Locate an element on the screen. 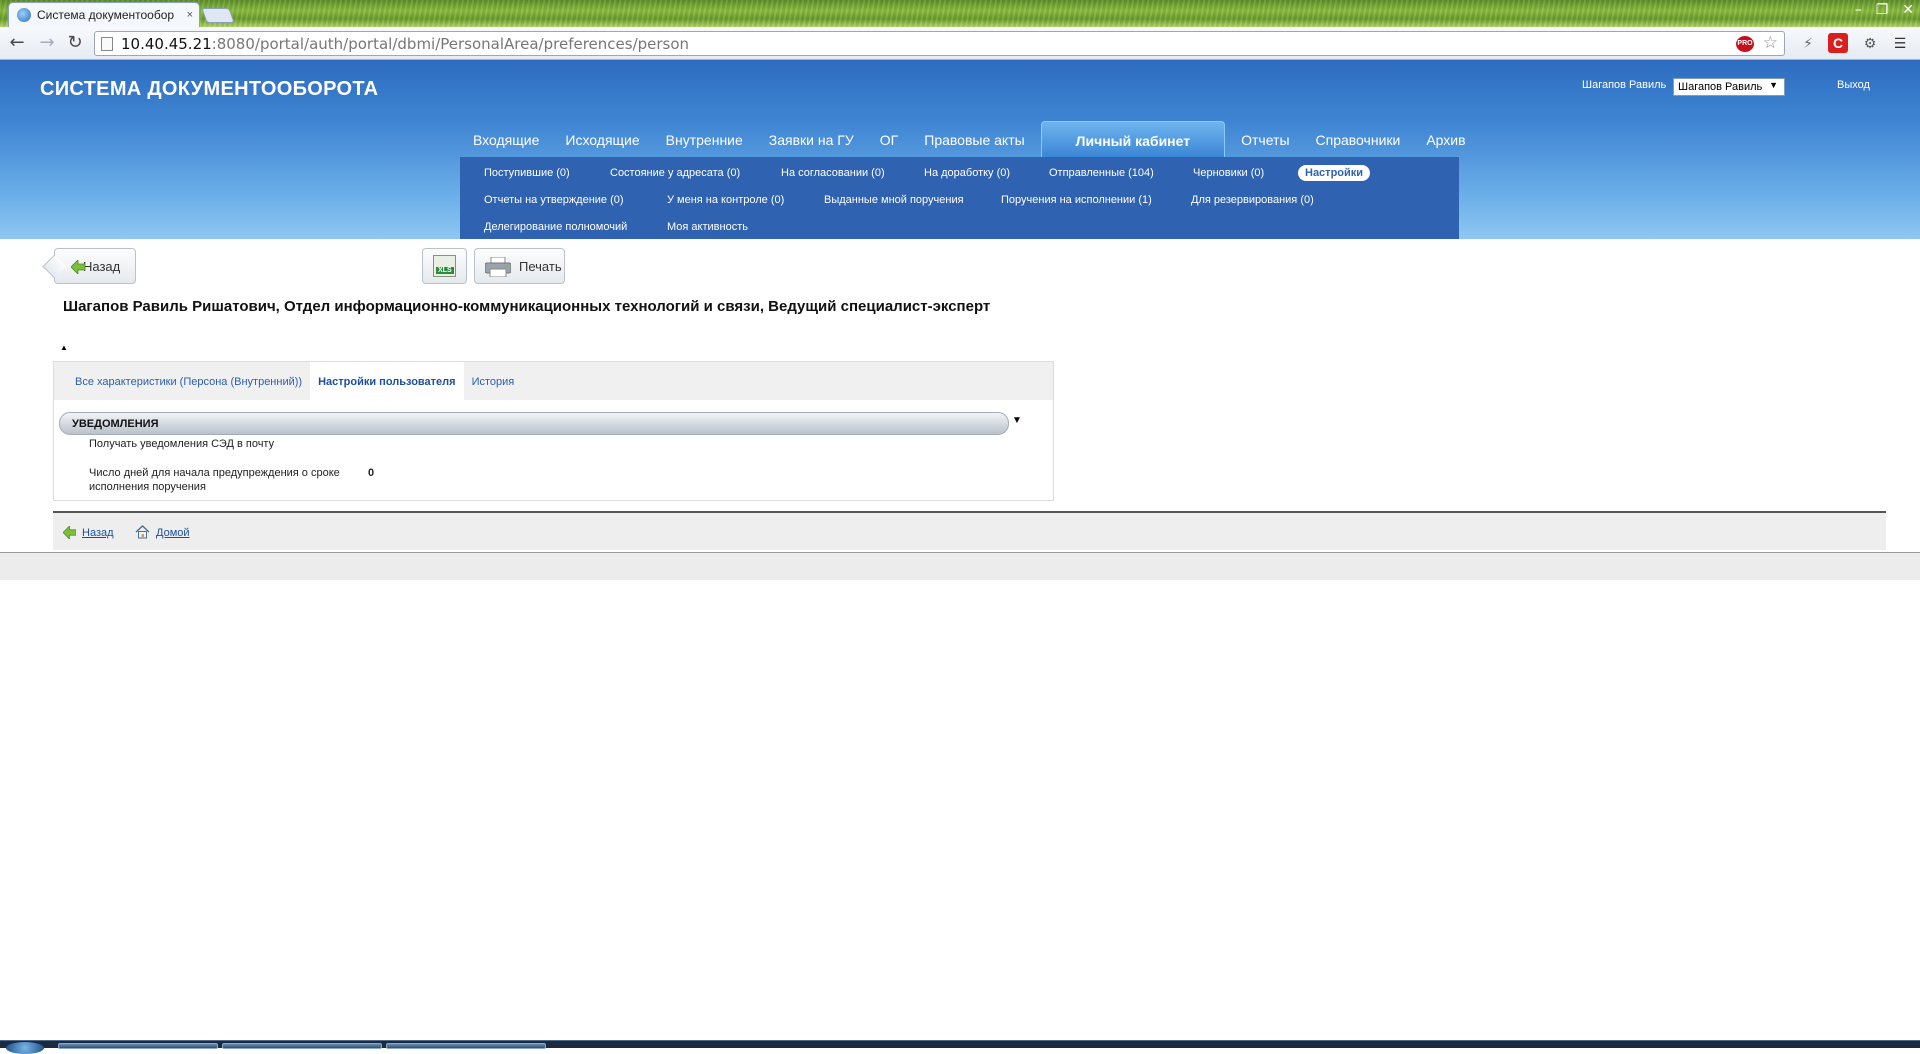 This screenshot has height=1054, width=1920. page-icon is located at coordinates (107, 43).